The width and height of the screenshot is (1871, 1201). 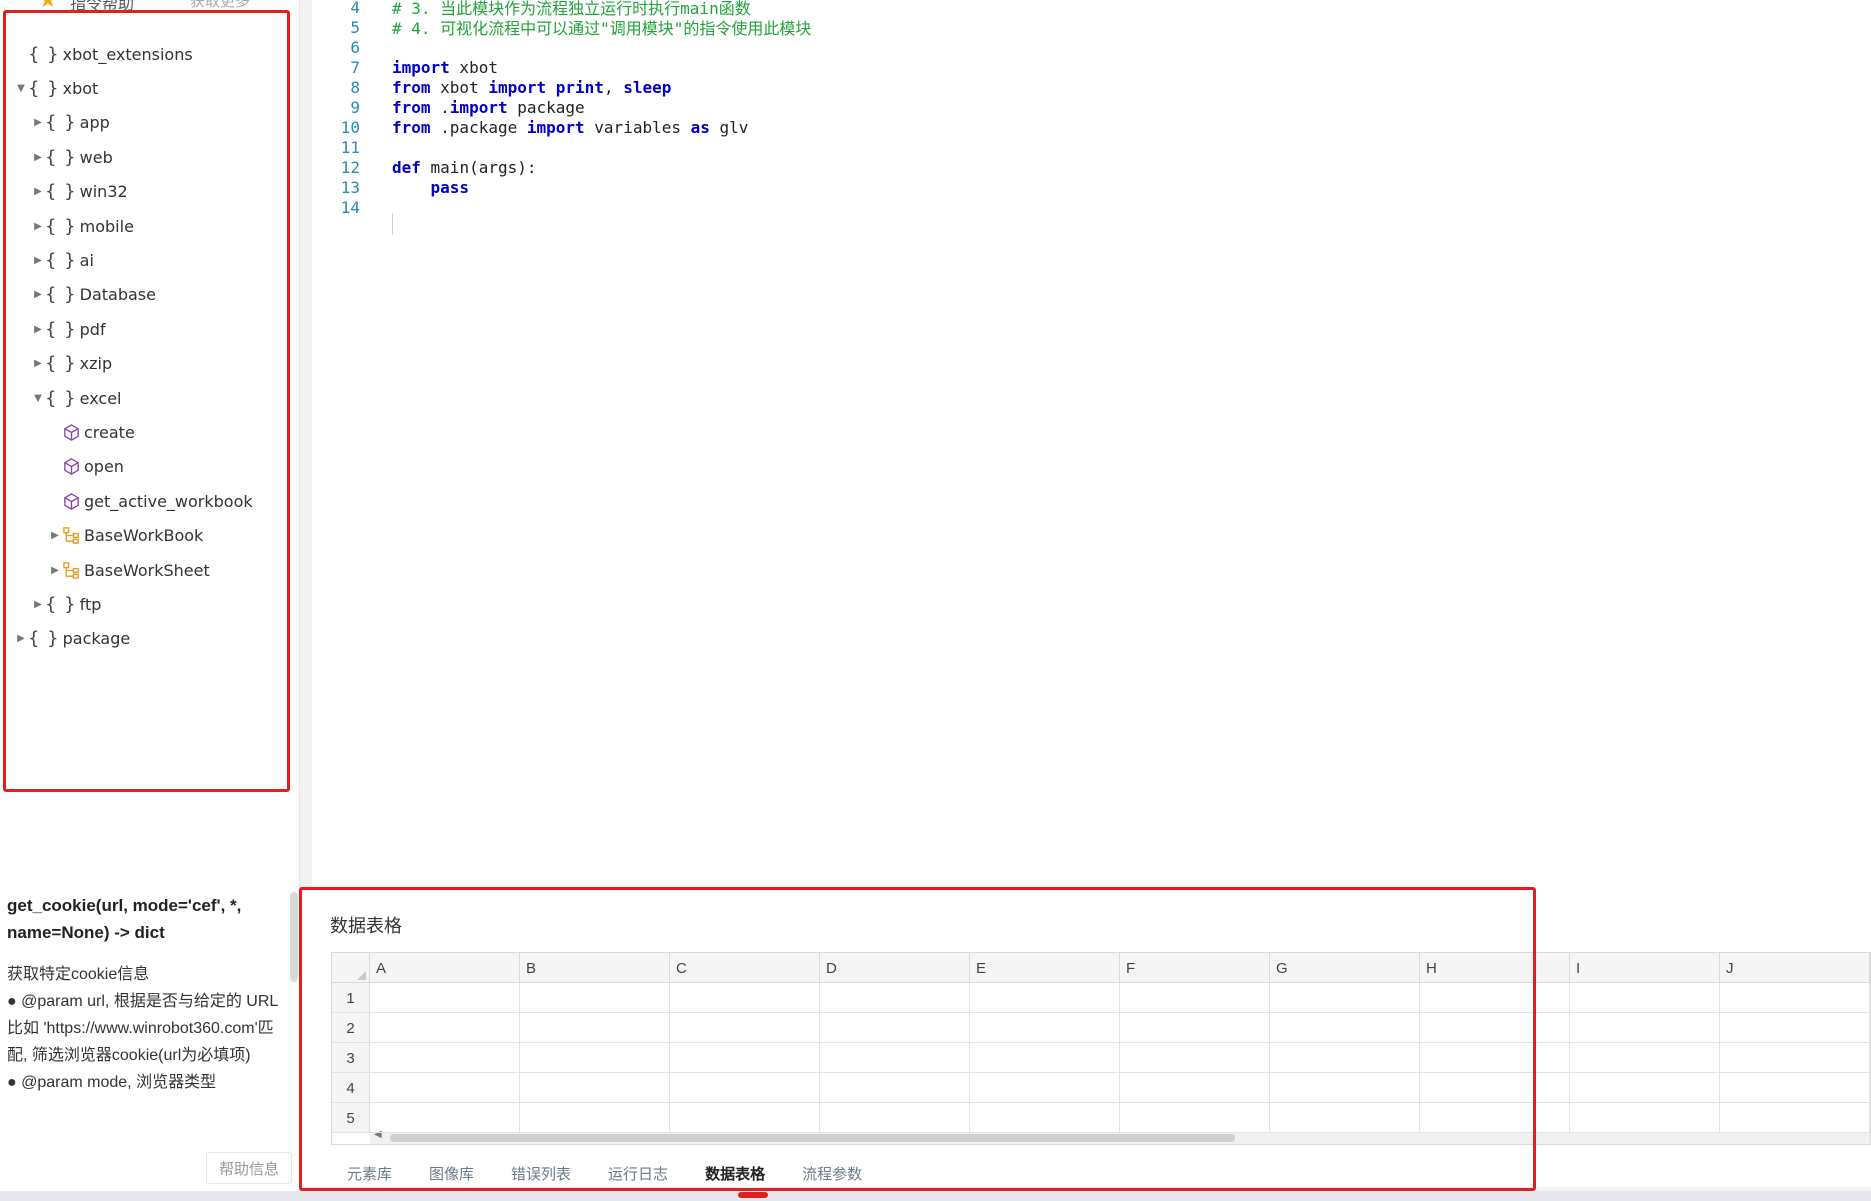 What do you see at coordinates (637, 127) in the screenshot?
I see `code-token: variables` at bounding box center [637, 127].